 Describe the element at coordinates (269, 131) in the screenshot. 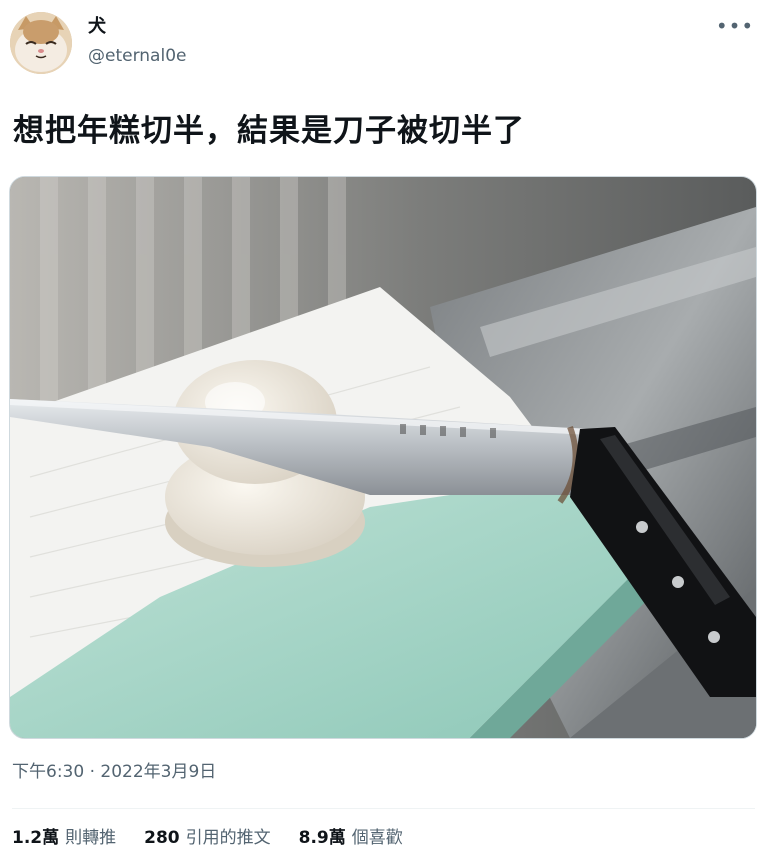

I see `tweet-text: 想把年糕切半，結果是刀子被切半了` at that location.